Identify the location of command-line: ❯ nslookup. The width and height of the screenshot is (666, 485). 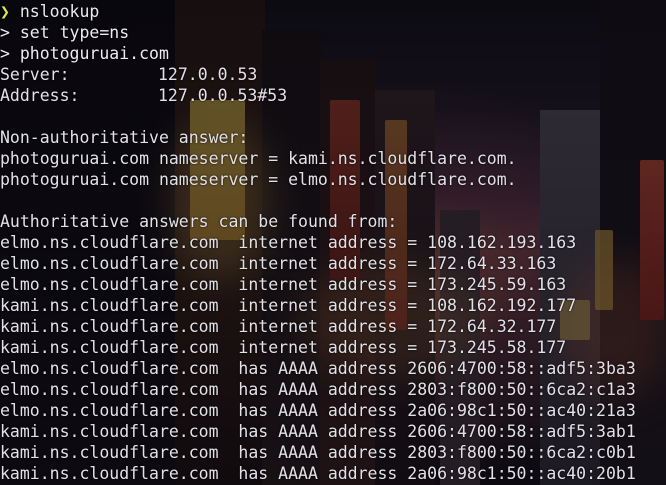
(333, 11).